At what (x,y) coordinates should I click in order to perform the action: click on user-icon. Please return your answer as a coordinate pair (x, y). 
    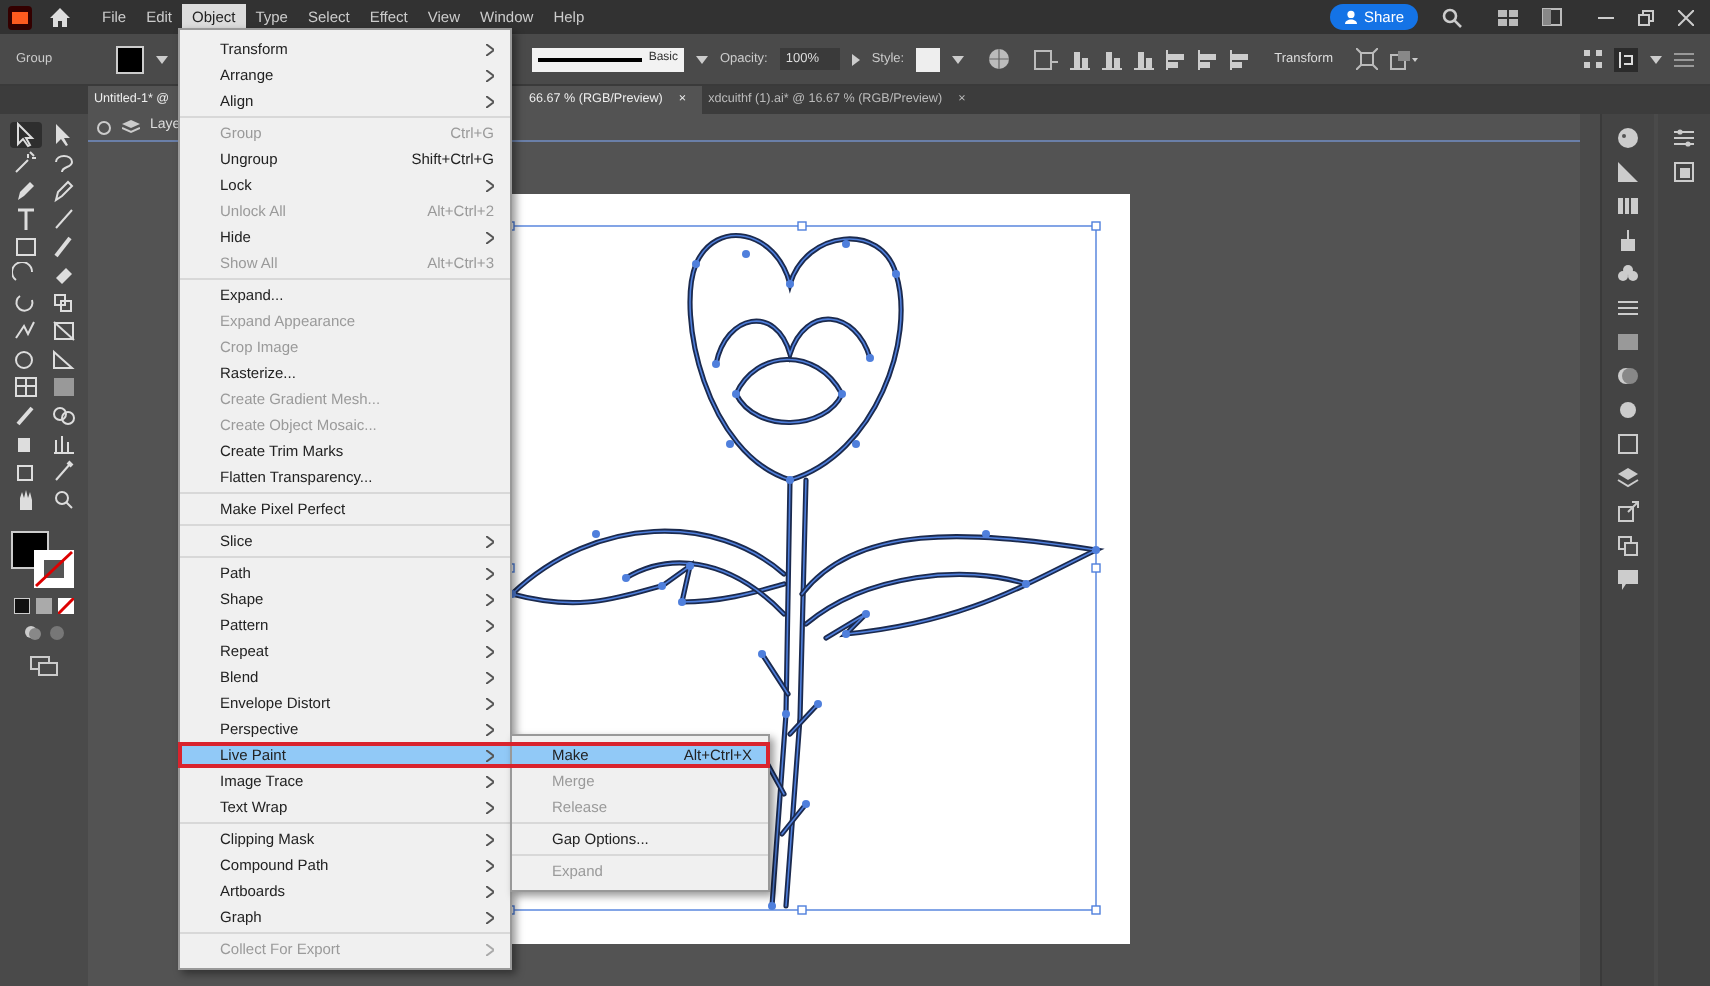
    Looking at the image, I should click on (1350, 17).